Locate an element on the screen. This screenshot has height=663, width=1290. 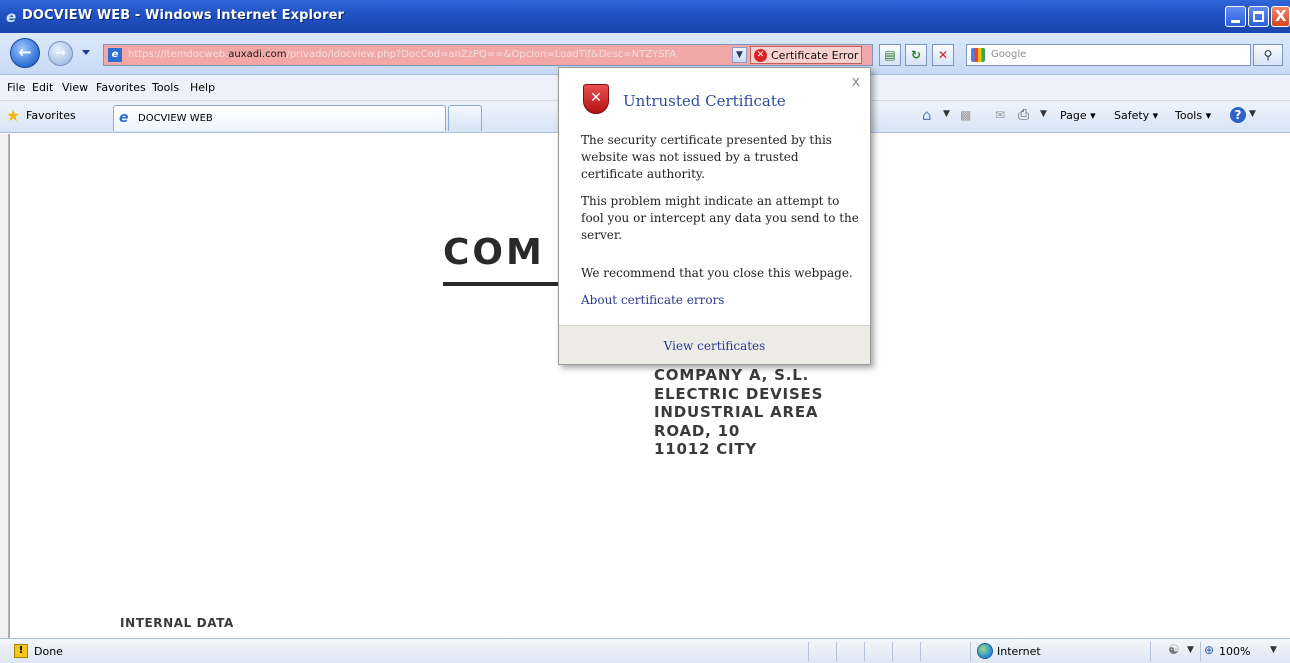
print-icon: ⎙ is located at coordinates (1023, 115).